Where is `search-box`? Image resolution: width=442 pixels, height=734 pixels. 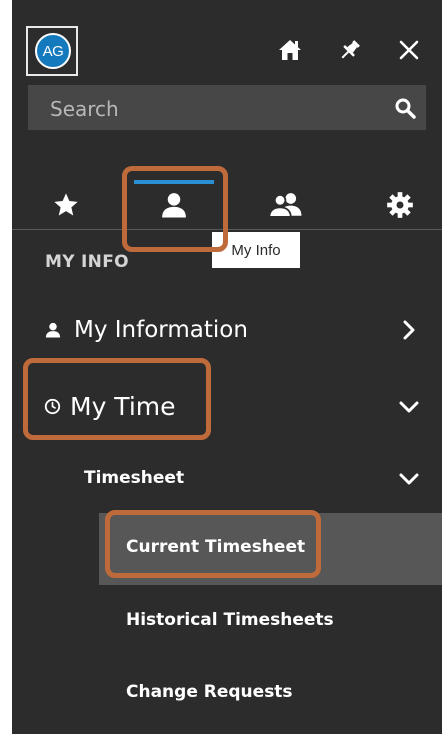 search-box is located at coordinates (227, 108).